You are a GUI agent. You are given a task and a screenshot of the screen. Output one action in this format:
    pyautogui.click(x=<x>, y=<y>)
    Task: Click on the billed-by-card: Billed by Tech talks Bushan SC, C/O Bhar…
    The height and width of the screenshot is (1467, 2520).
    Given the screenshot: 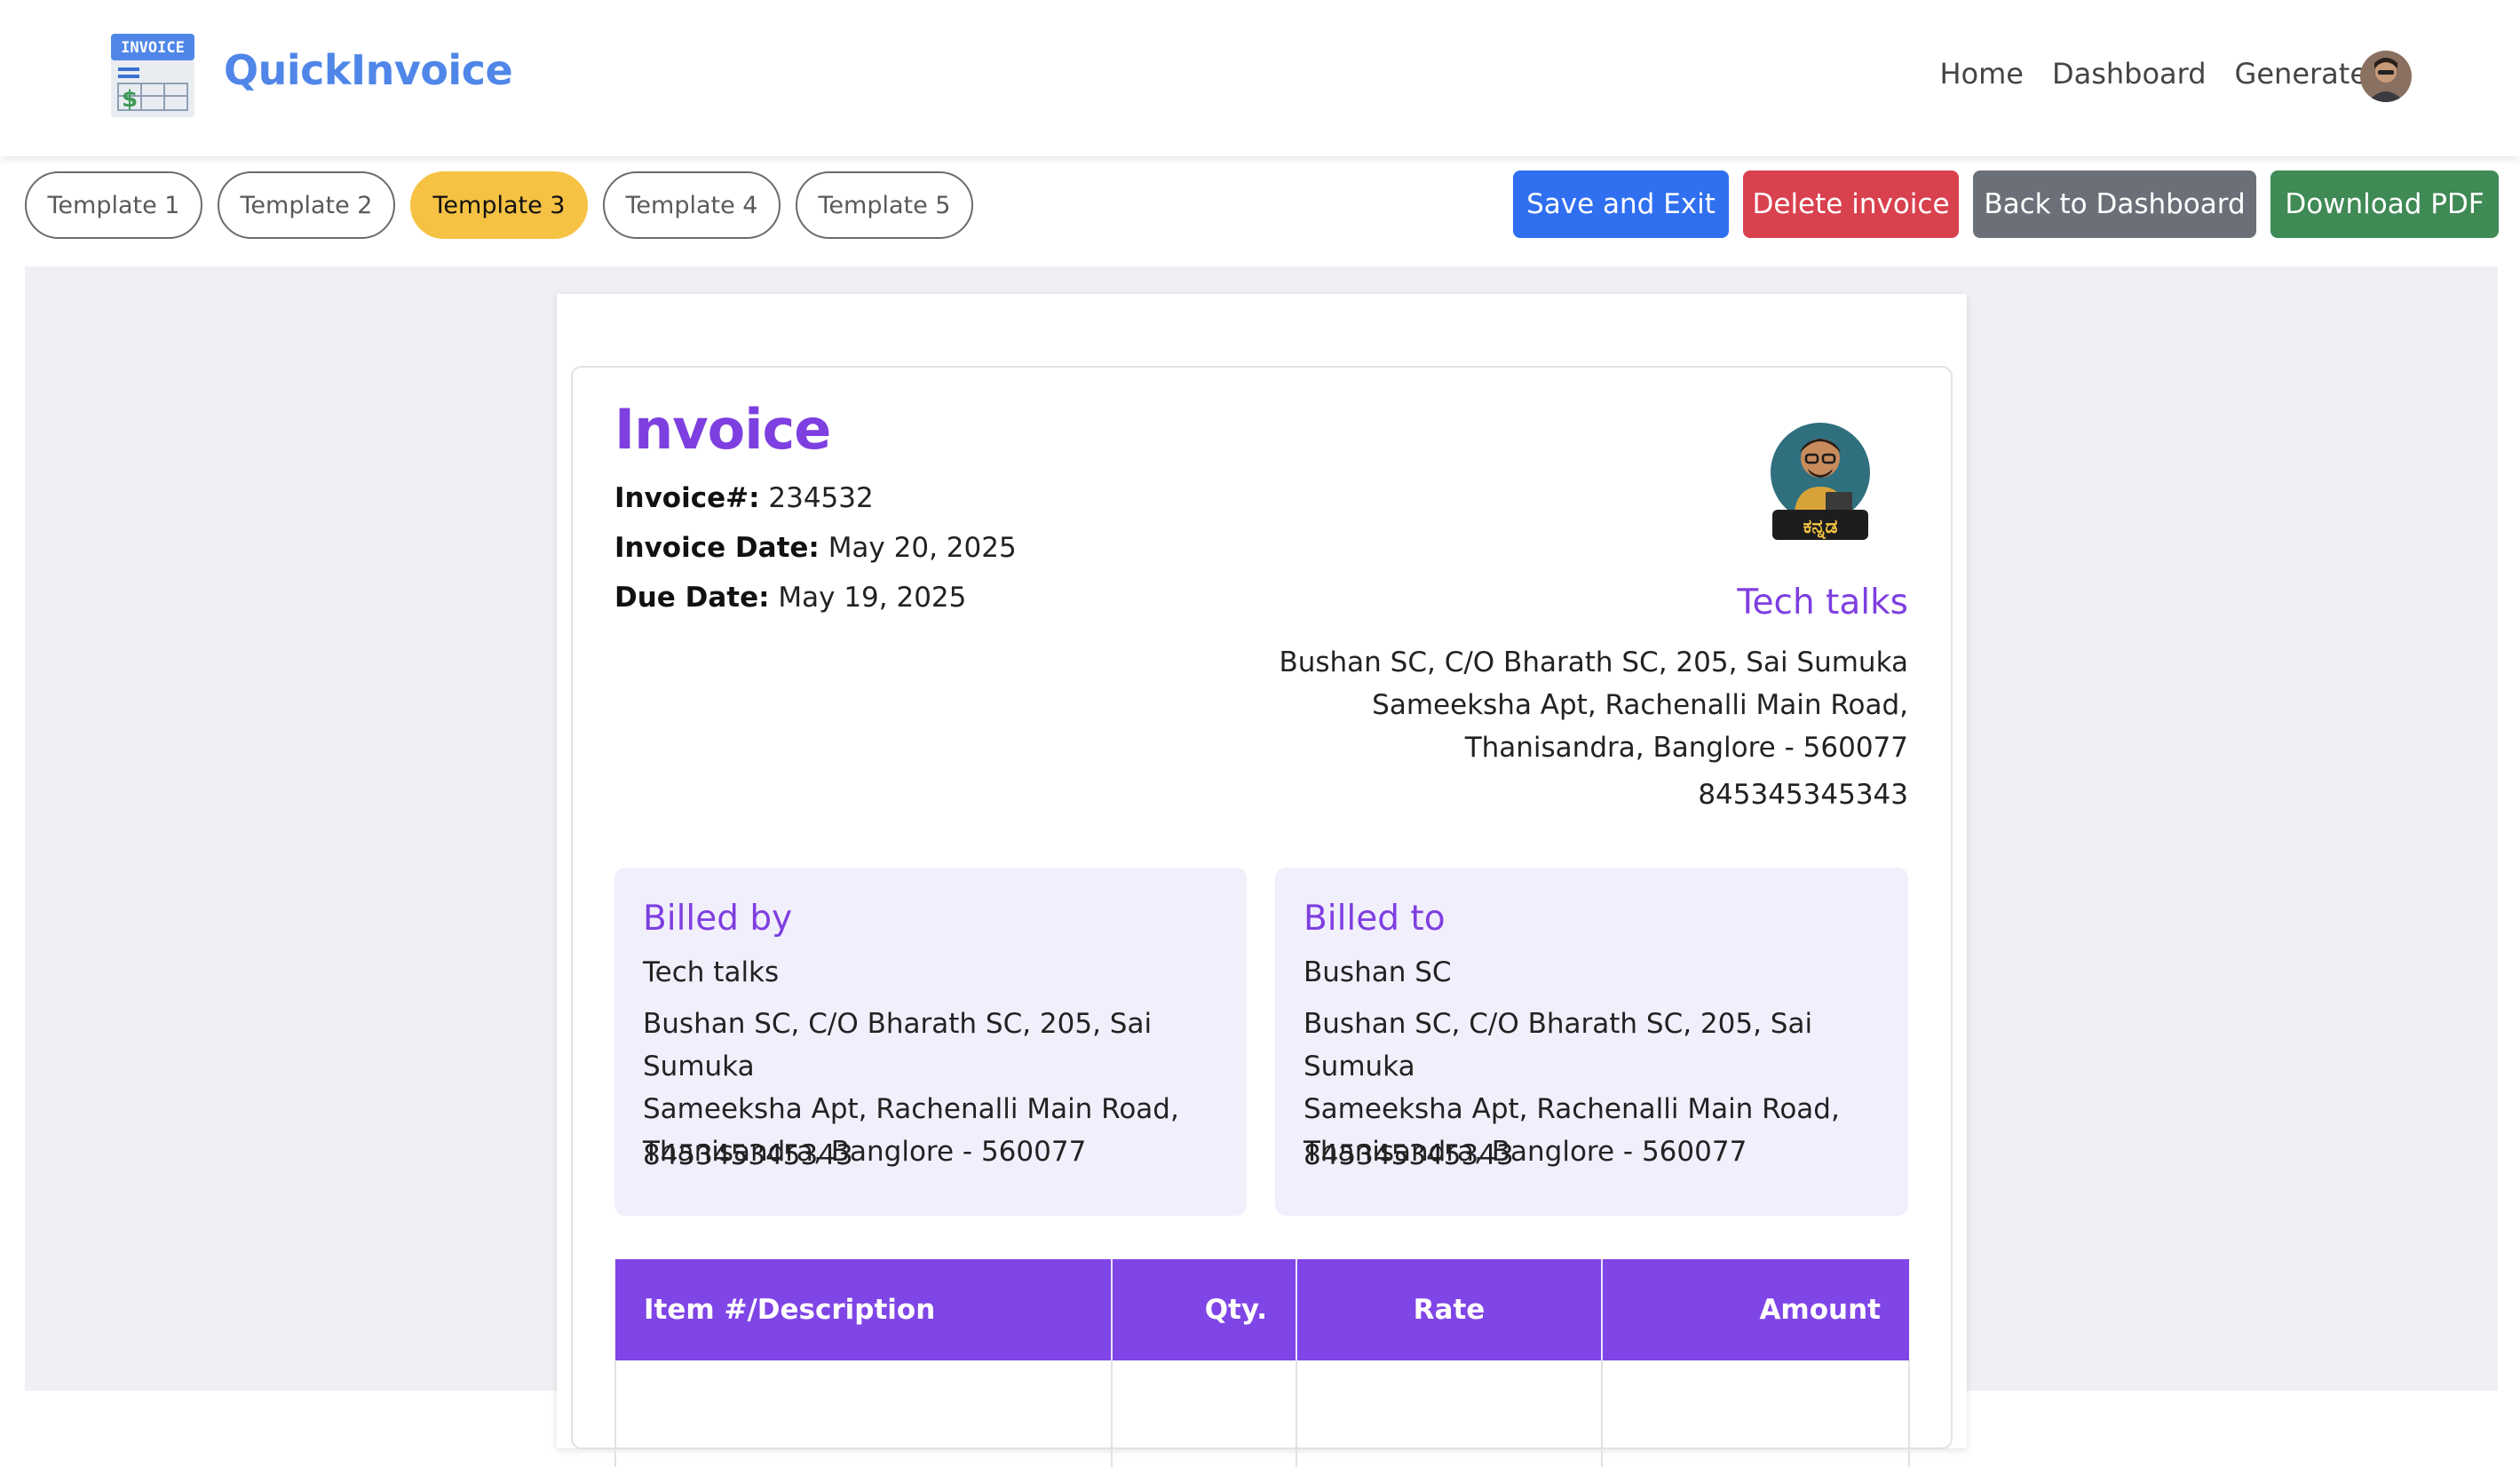 What is the action you would take?
    pyautogui.click(x=930, y=1042)
    